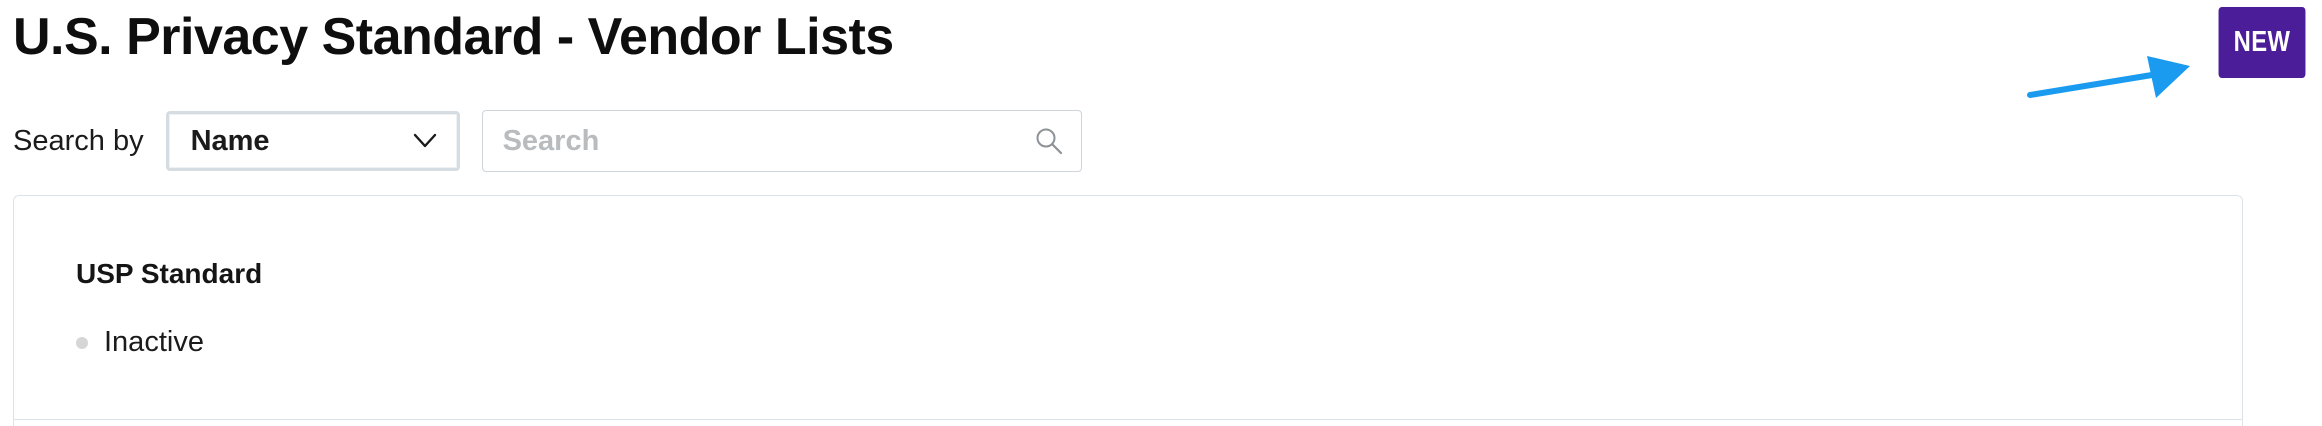 The height and width of the screenshot is (426, 2322). I want to click on search-input, so click(768, 141).